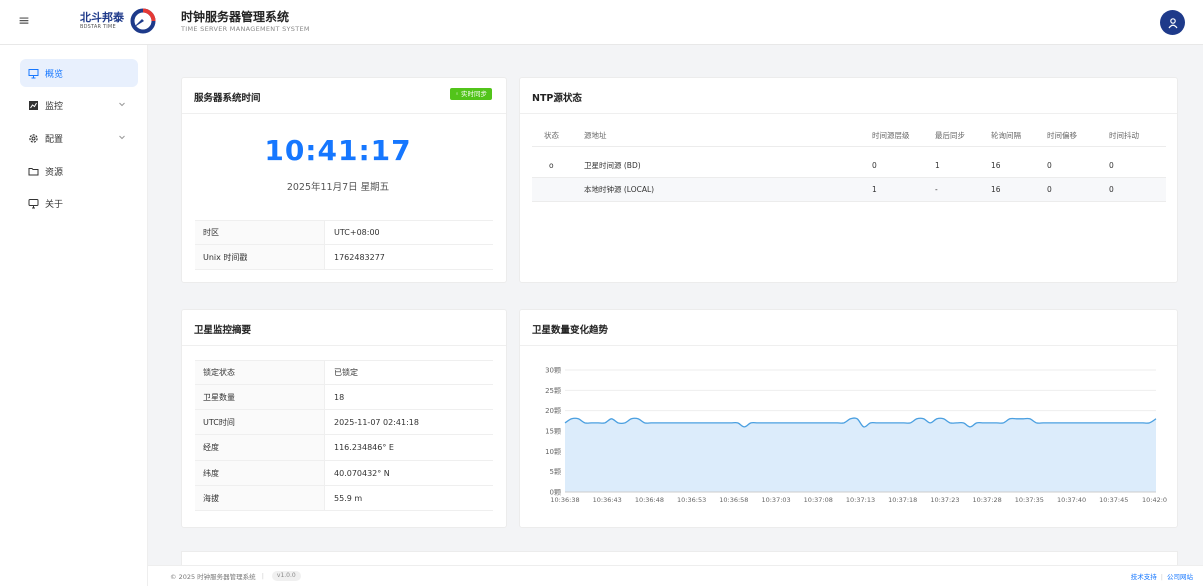  I want to click on table-row: o 卫星时间源 (BD) 0 1 16 0 0, so click(849, 166).